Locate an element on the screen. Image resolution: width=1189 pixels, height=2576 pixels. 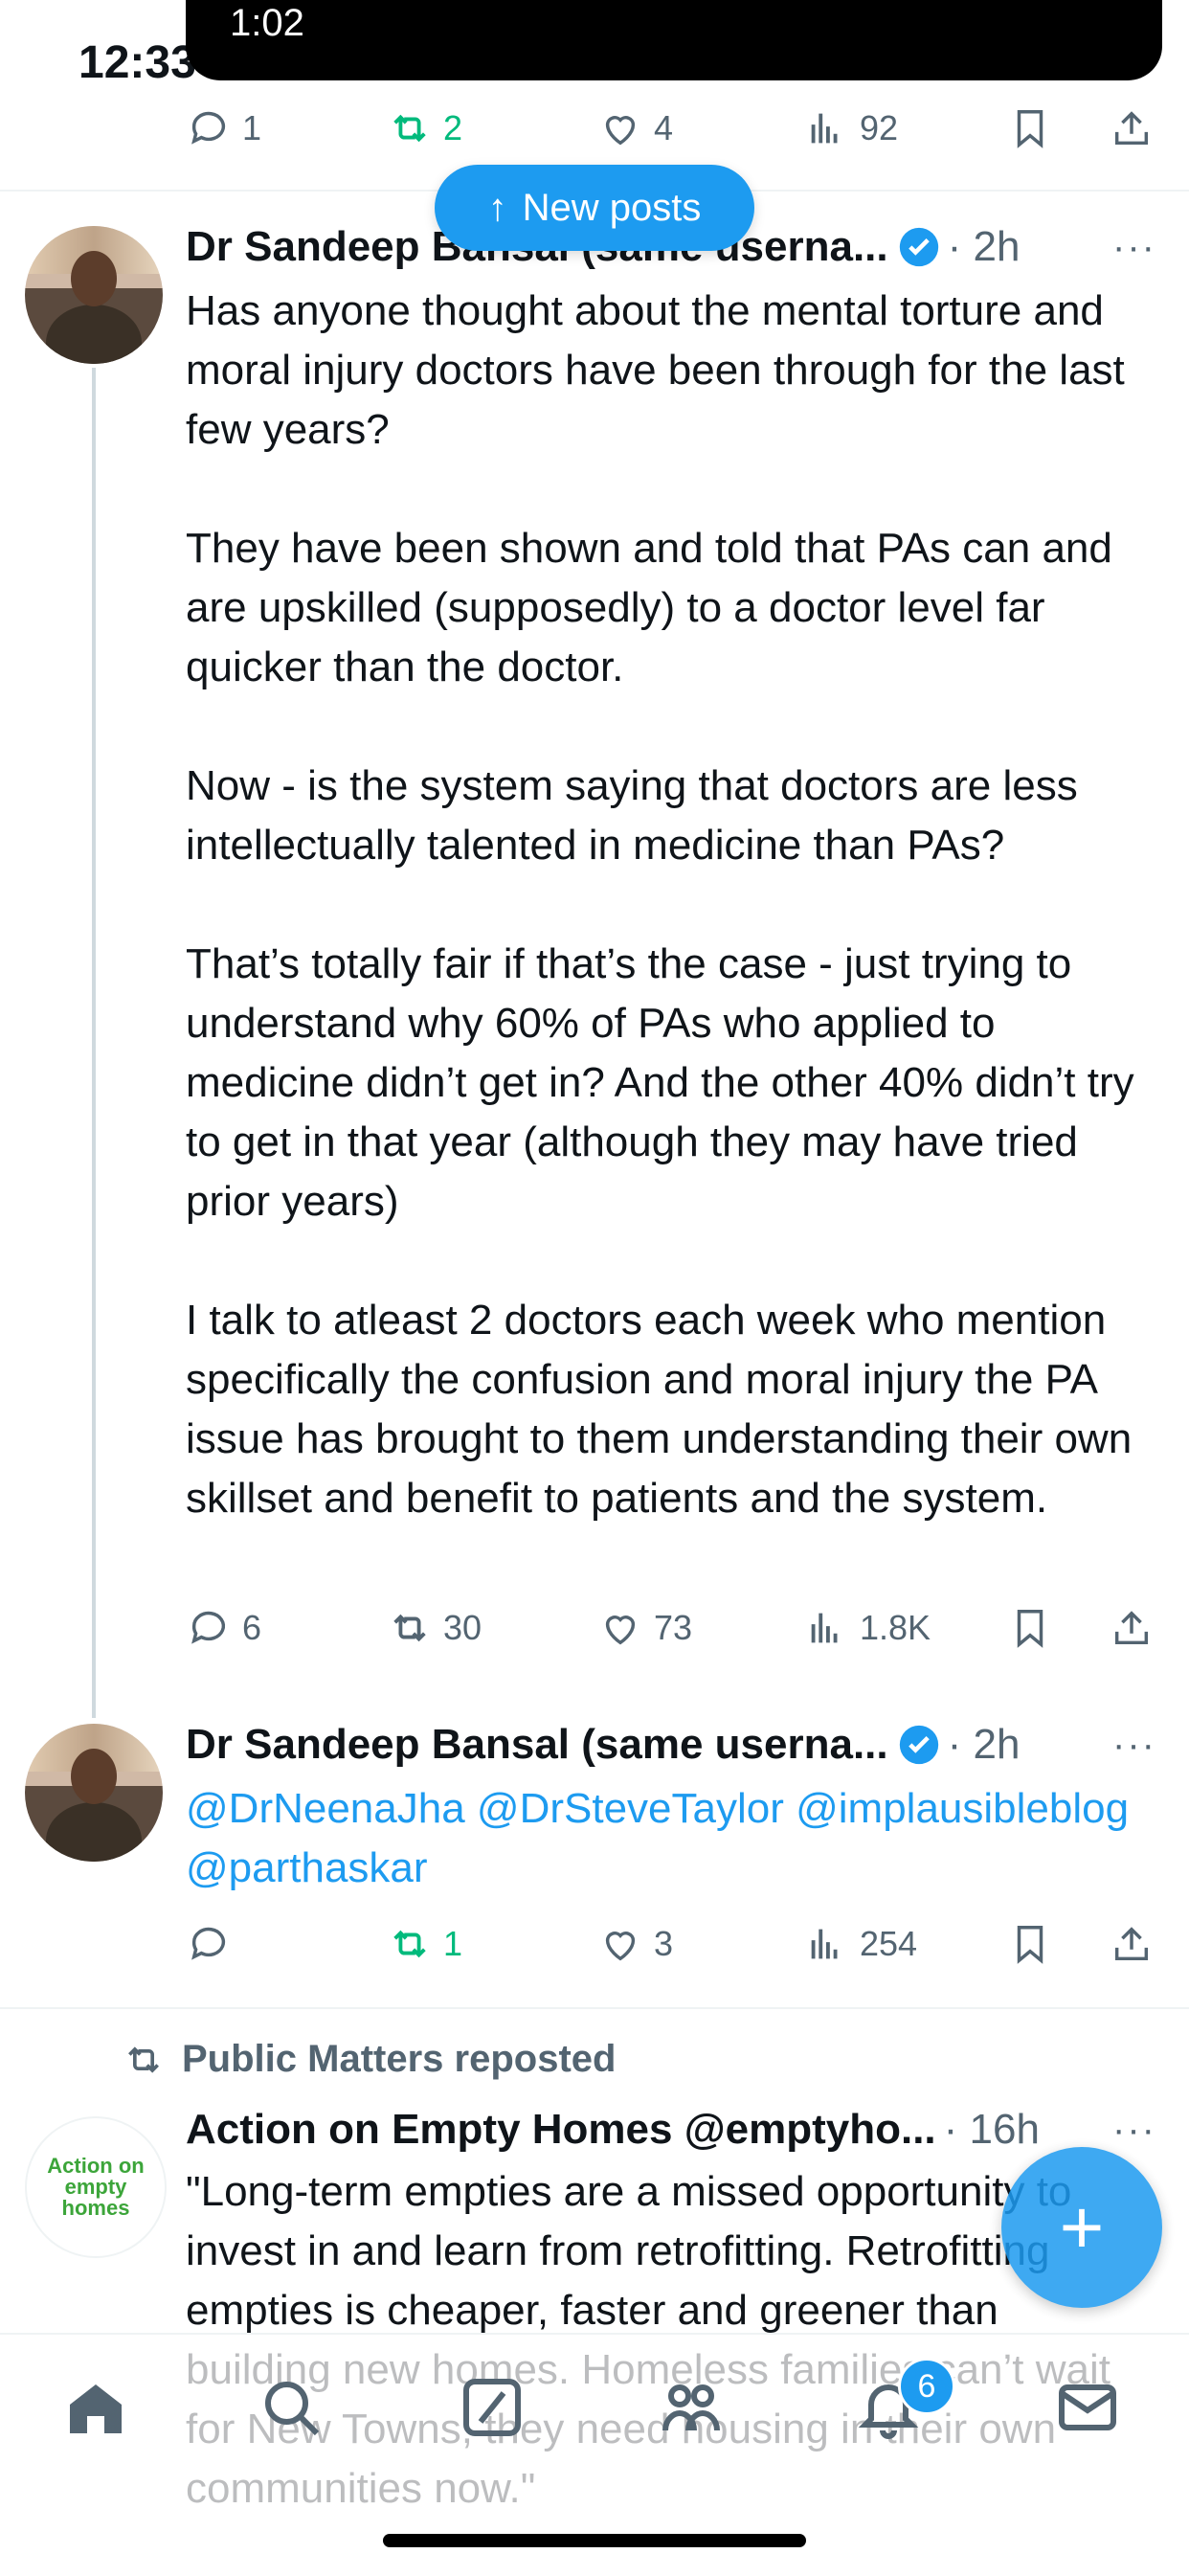
arrow-up-icon: ↑ is located at coordinates (497, 207).